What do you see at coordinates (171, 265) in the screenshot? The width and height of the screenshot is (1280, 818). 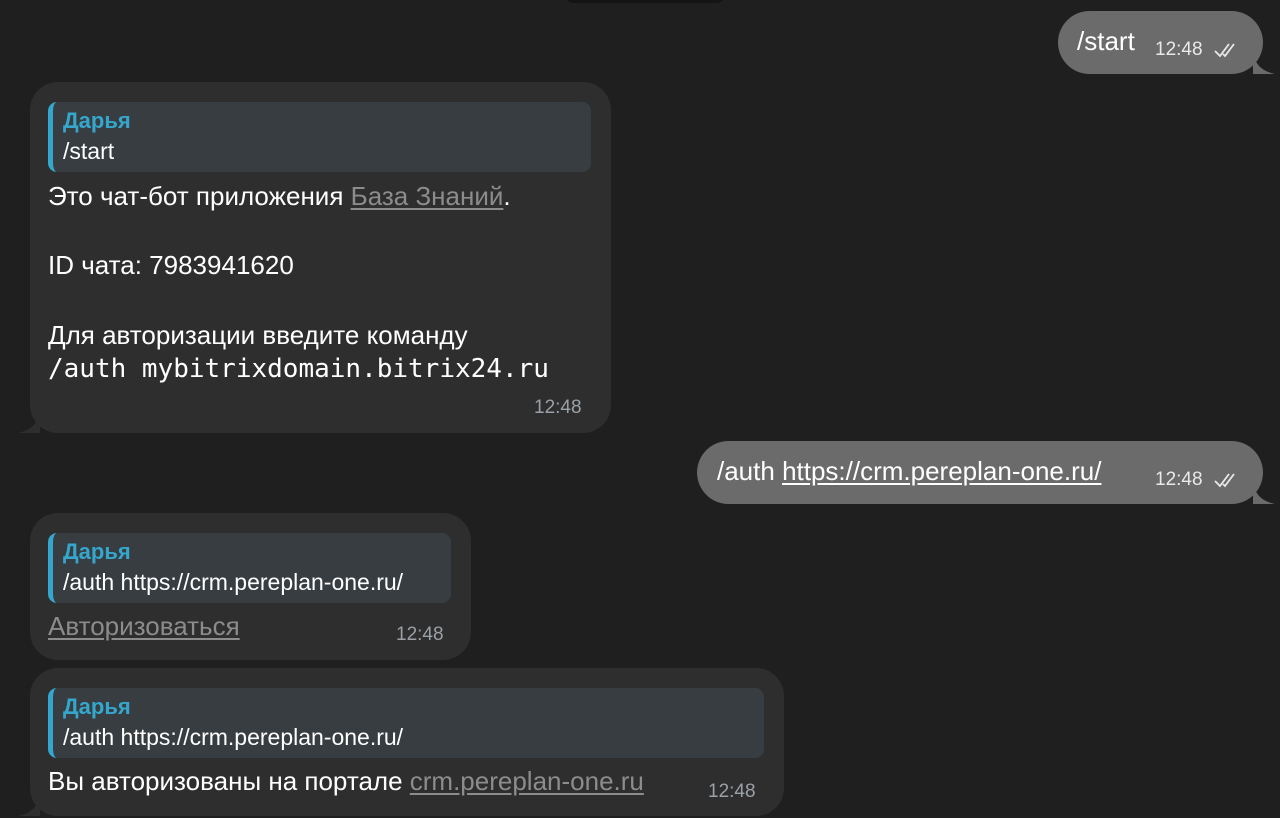 I see `chat-id-text: ID чата: 7983941620` at bounding box center [171, 265].